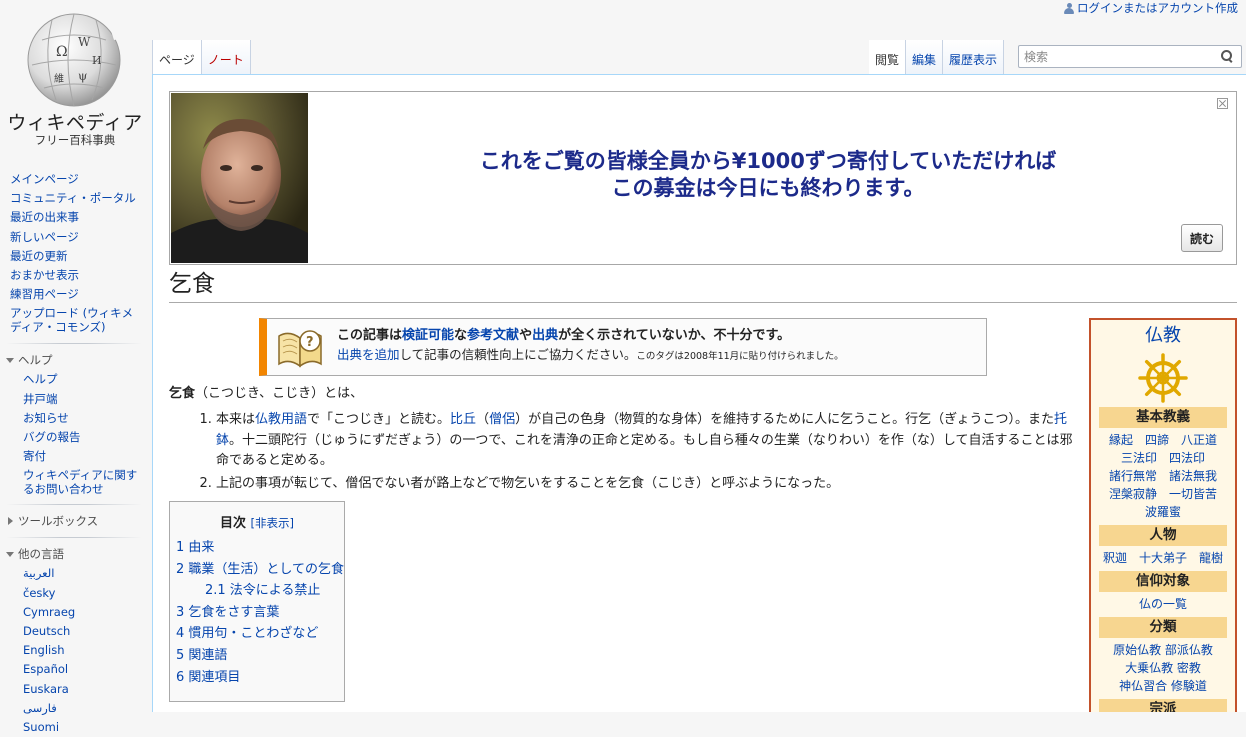  Describe the element at coordinates (10, 521) in the screenshot. I see `chevron-right-icon` at that location.